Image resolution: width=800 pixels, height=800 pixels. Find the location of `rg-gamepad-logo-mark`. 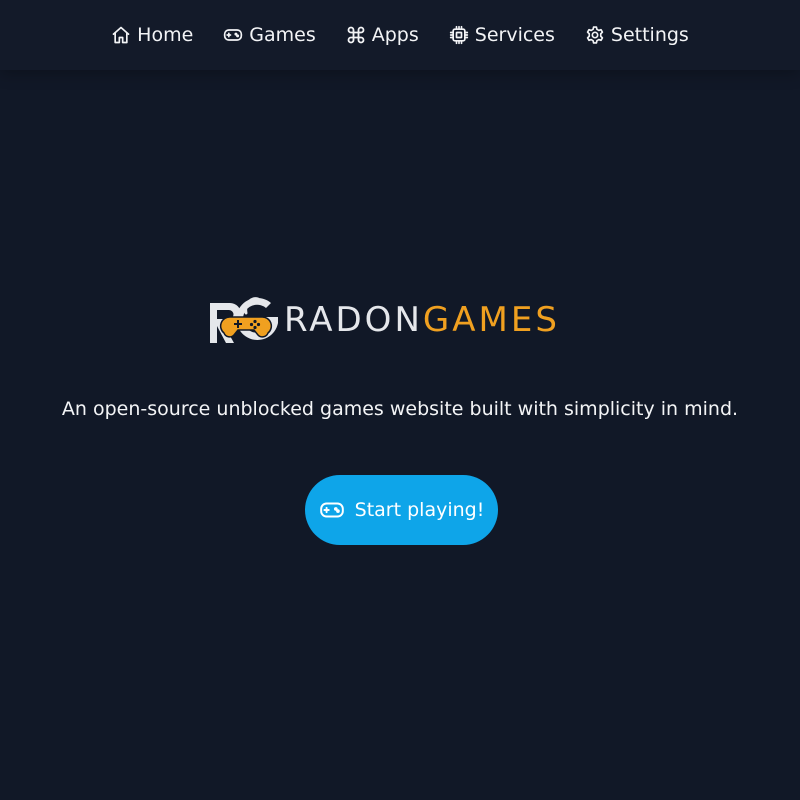

rg-gamepad-logo-mark is located at coordinates (244, 320).